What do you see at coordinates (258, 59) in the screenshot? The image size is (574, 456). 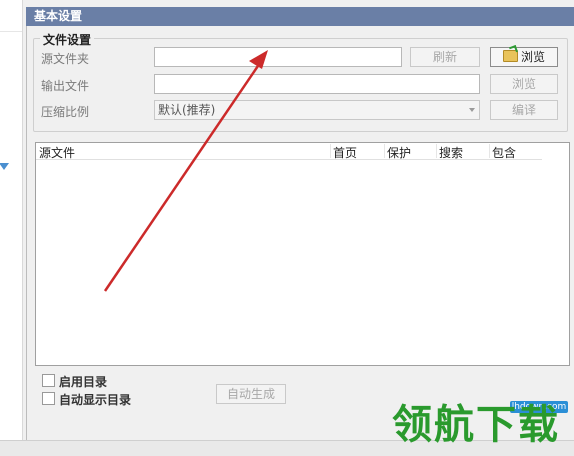 I see `arrow-head` at bounding box center [258, 59].